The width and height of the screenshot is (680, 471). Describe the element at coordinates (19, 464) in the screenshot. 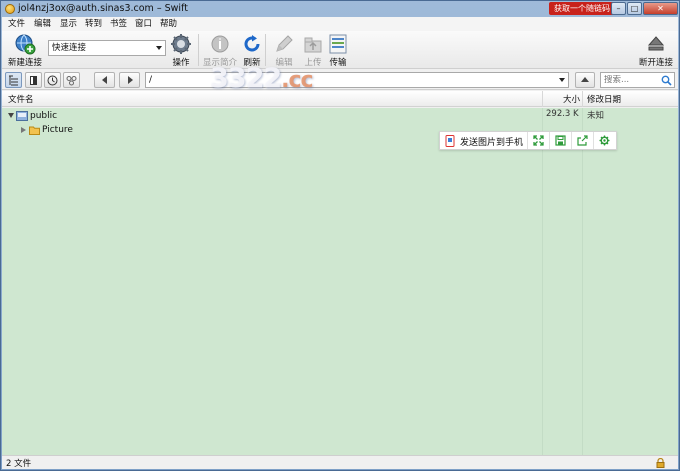

I see `file-count: 2 文件` at that location.